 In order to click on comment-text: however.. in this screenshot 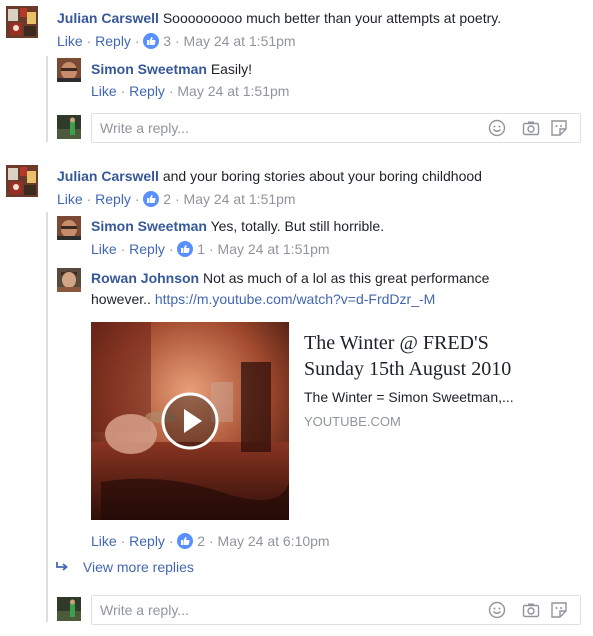, I will do `click(121, 299)`.